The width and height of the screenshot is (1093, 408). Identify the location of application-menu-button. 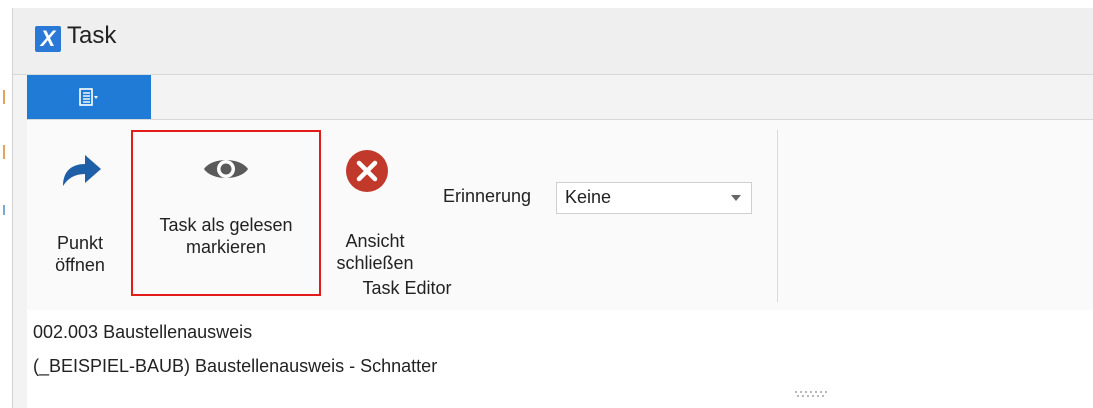
(89, 97).